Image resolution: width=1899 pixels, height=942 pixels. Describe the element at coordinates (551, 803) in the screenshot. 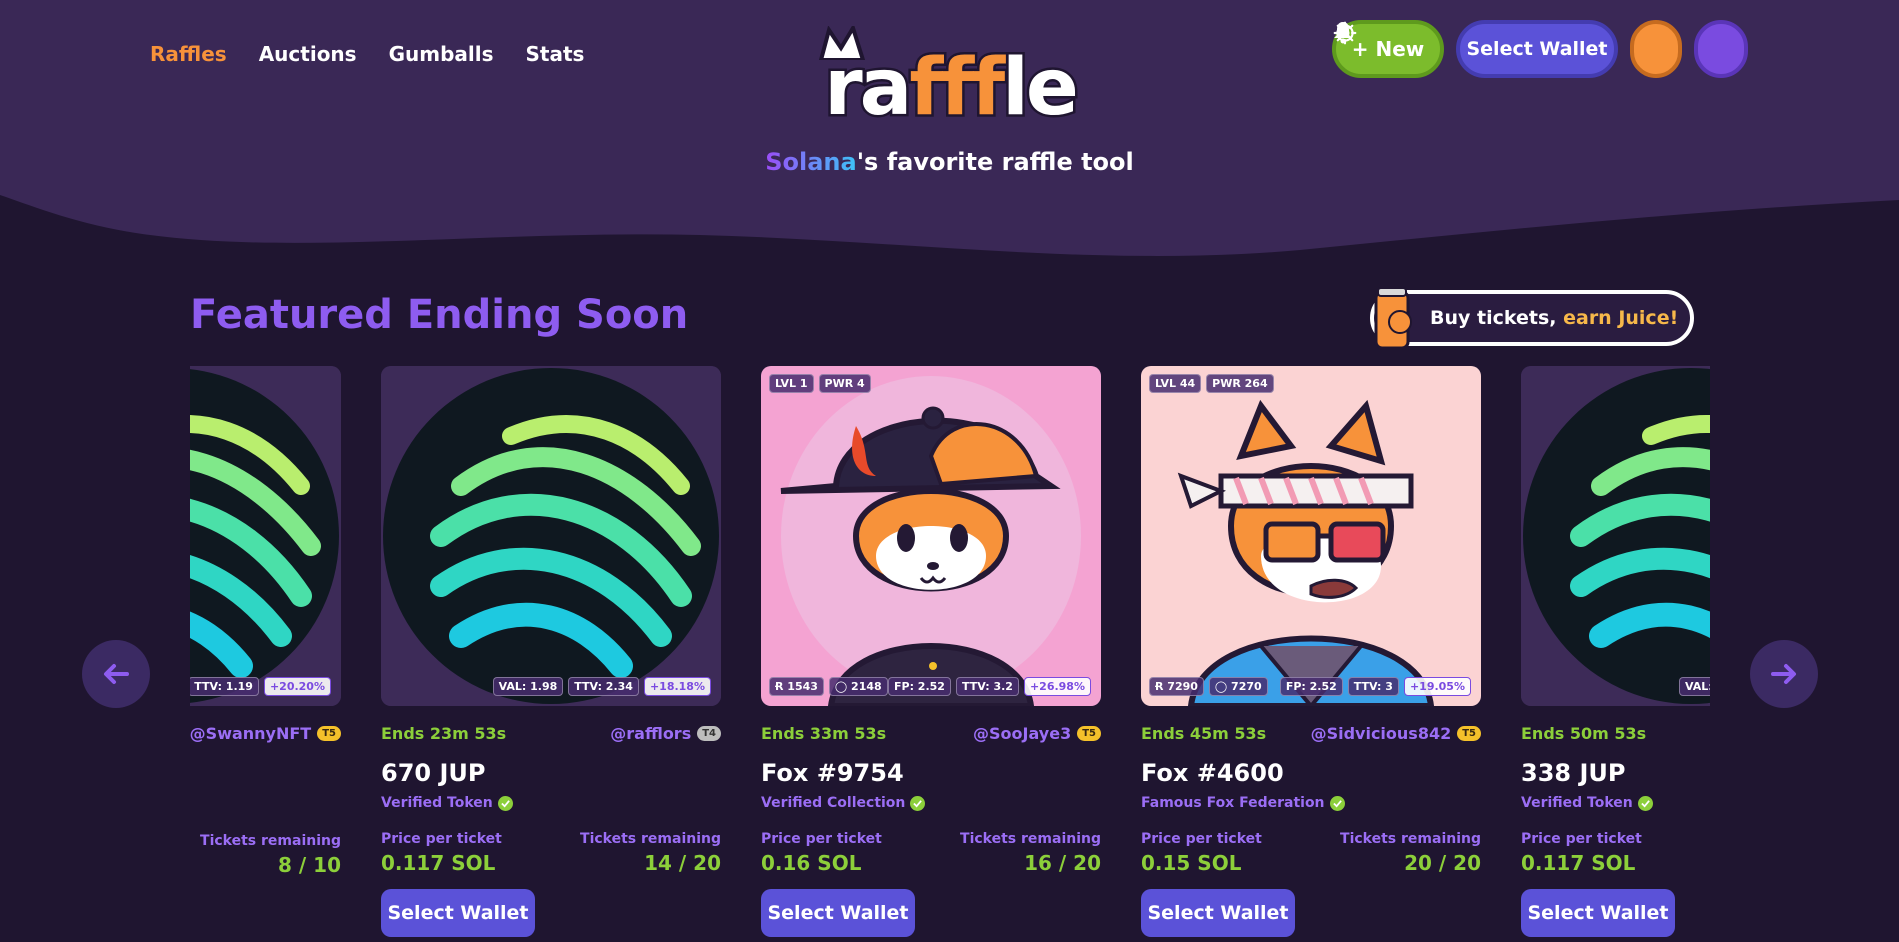

I see `verified-label: Verified Token` at that location.